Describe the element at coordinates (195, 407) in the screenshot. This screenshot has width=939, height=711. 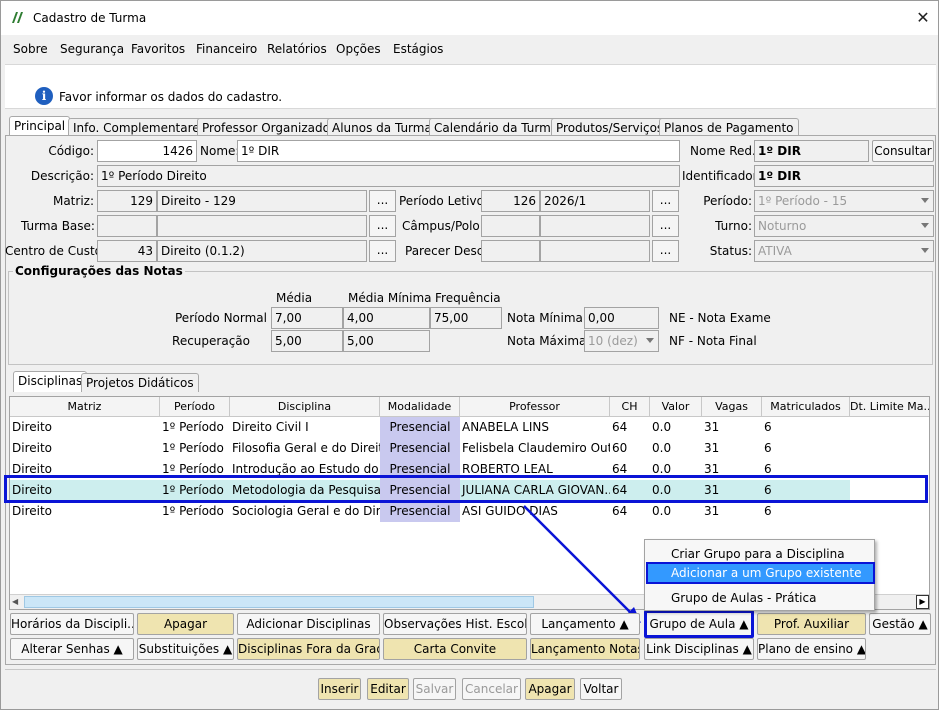
I see `col-header-periodo: Período` at that location.